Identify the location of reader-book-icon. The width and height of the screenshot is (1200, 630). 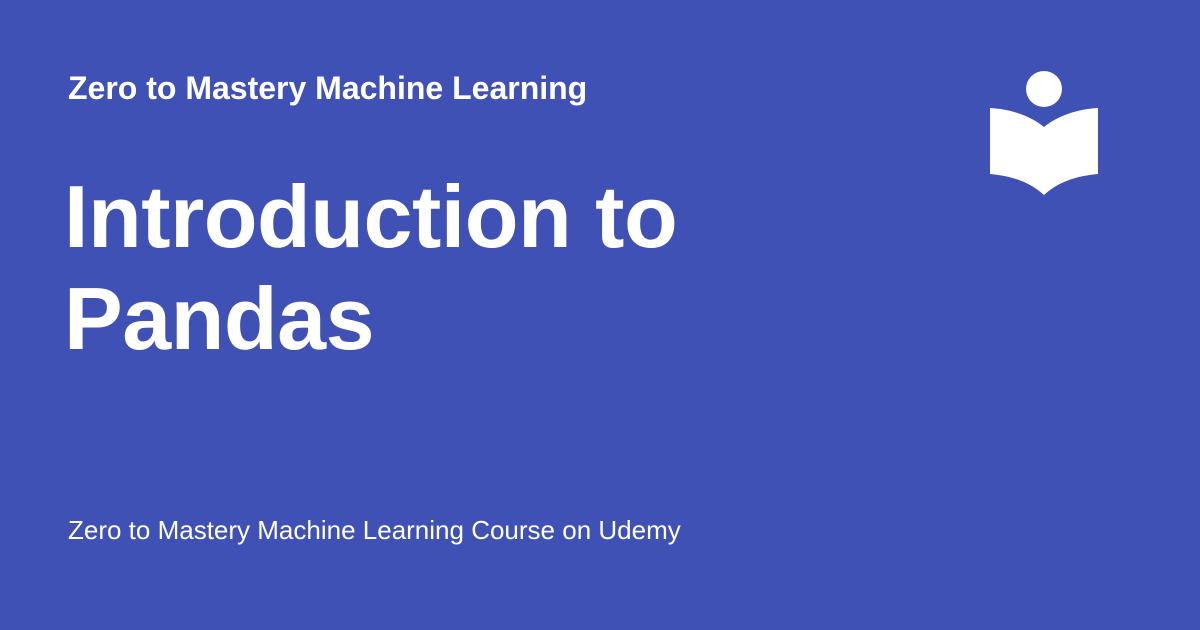
(1044, 133).